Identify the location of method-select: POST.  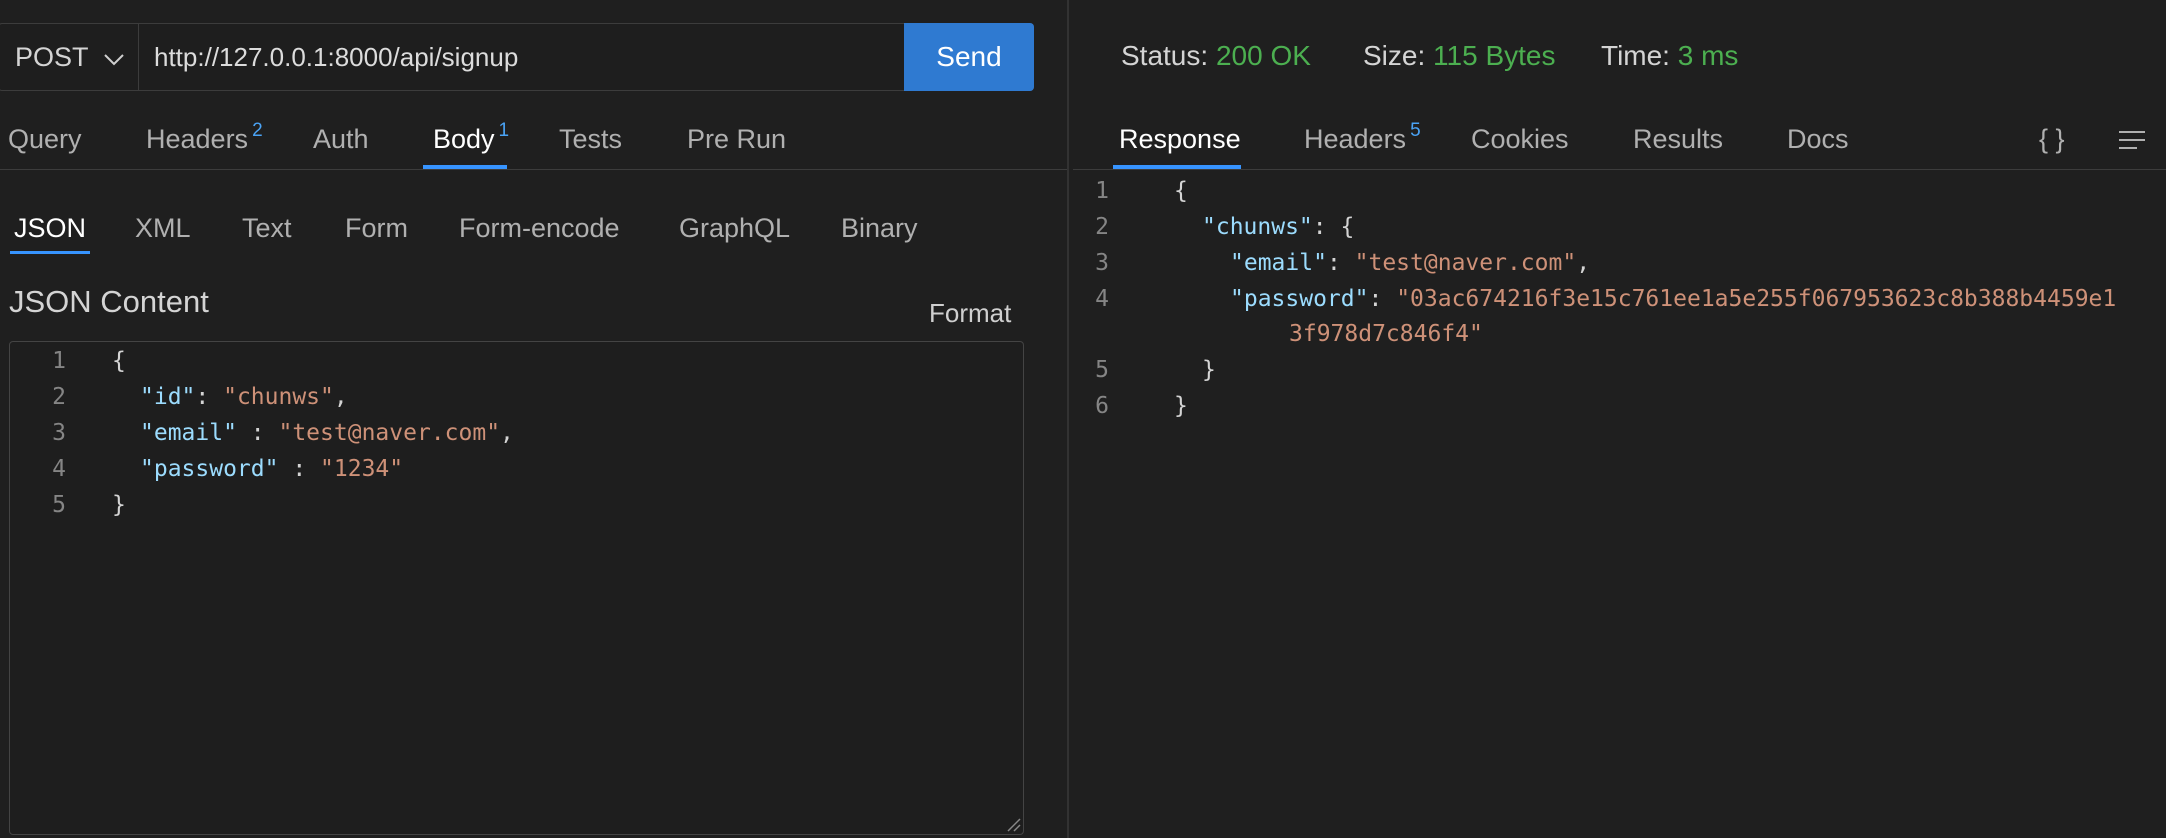
(69, 57).